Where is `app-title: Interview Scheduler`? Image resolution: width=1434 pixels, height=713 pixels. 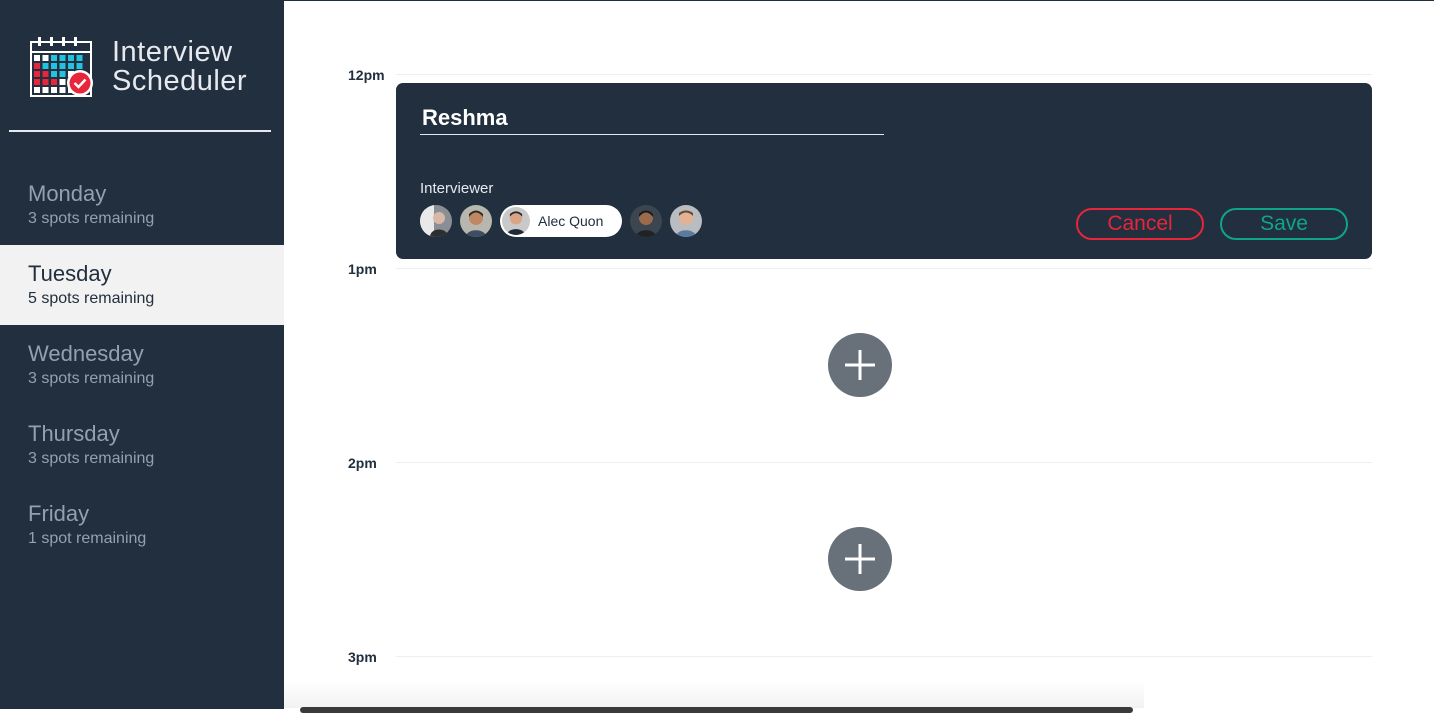 app-title: Interview Scheduler is located at coordinates (179, 67).